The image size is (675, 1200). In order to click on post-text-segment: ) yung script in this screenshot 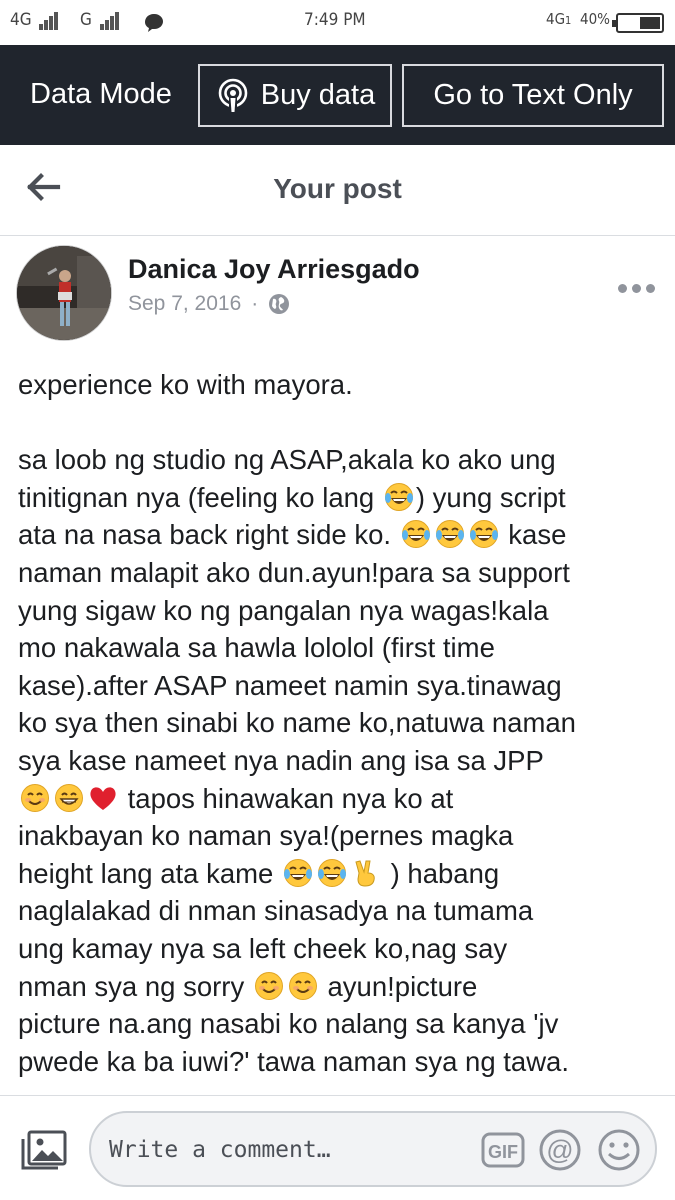, I will do `click(490, 497)`.